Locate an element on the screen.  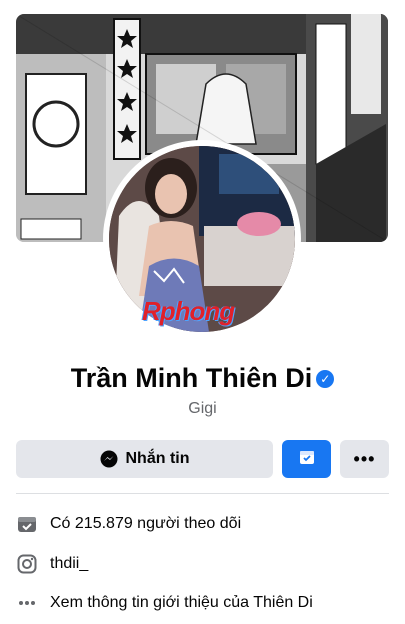
profile-nickname: Gigi is located at coordinates (202, 408).